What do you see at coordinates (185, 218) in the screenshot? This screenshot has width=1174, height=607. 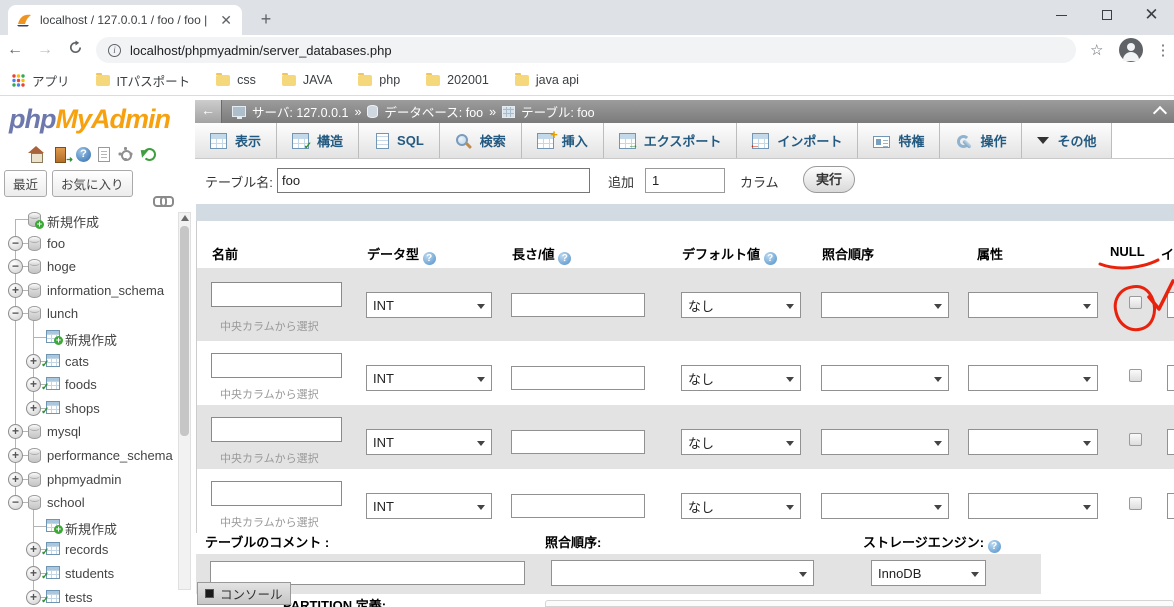 I see `scroll-up-arrow-icon` at bounding box center [185, 218].